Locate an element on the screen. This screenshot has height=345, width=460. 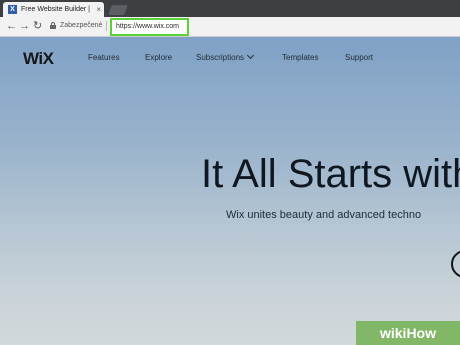
nav-features: Features is located at coordinates (104, 58).